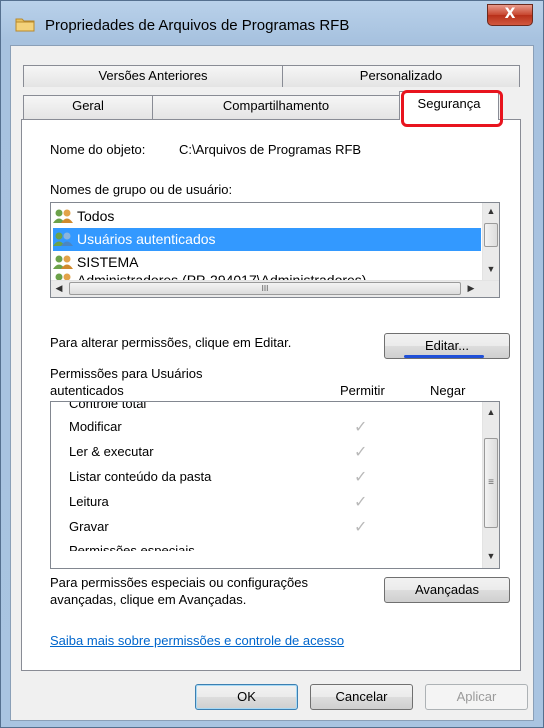 The height and width of the screenshot is (728, 544). I want to click on annotation-highlight, so click(452, 108).